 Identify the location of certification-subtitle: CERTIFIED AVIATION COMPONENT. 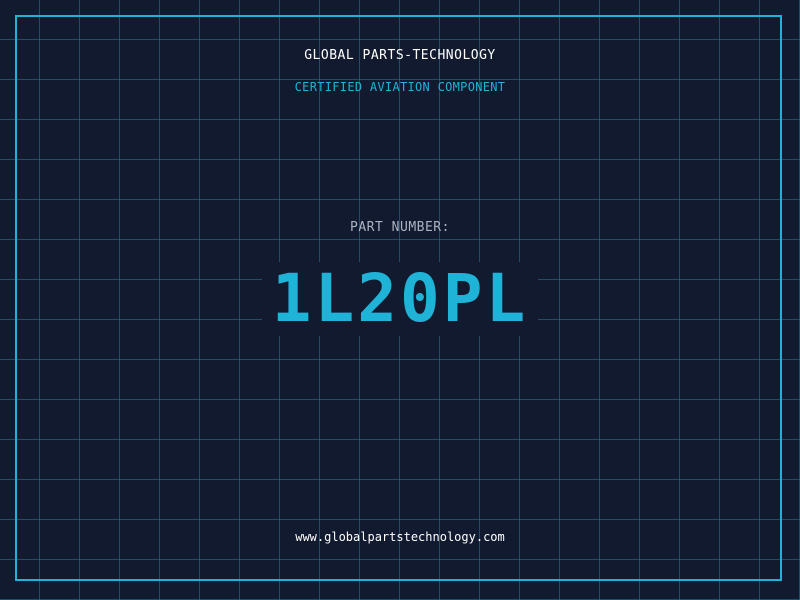
(400, 87).